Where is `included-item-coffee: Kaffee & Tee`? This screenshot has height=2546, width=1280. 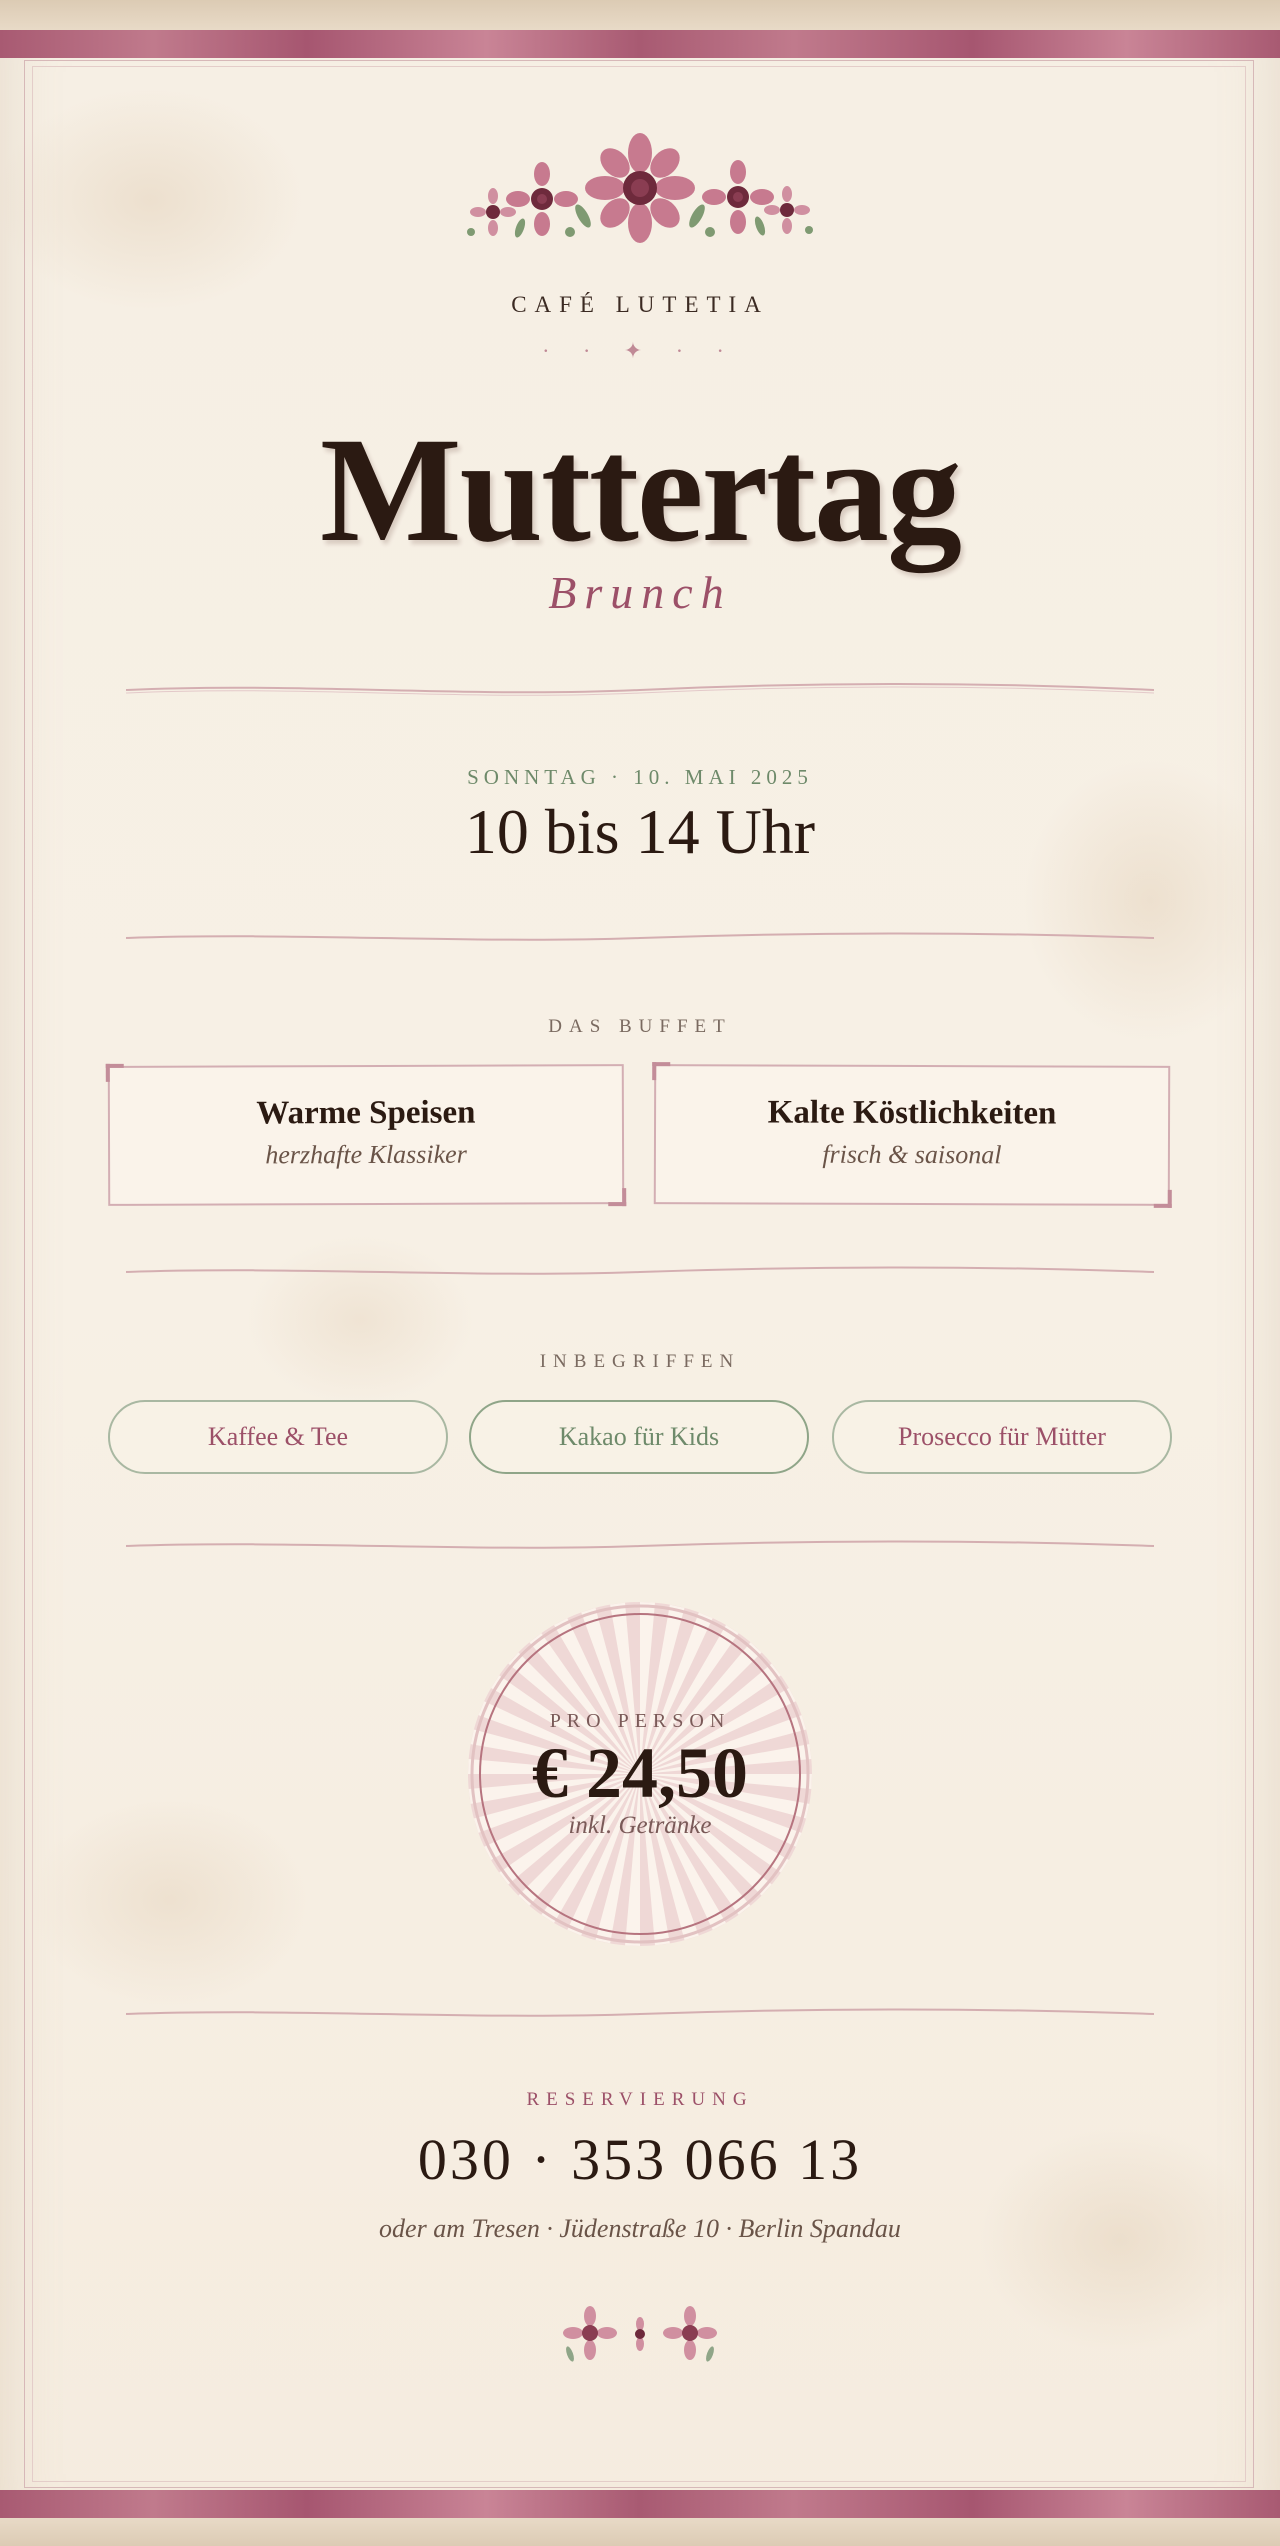
included-item-coffee: Kaffee & Tee is located at coordinates (278, 1437).